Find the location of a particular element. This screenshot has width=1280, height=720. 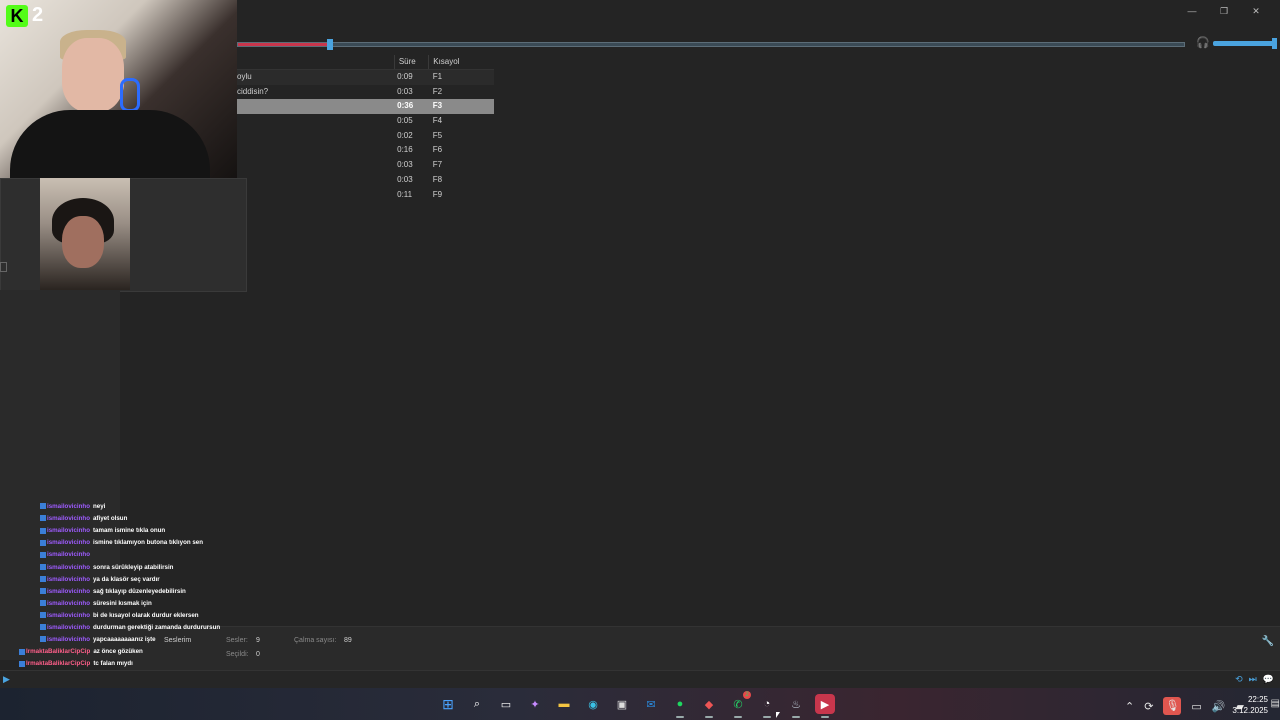

logo-number: 2 is located at coordinates (38, 15).